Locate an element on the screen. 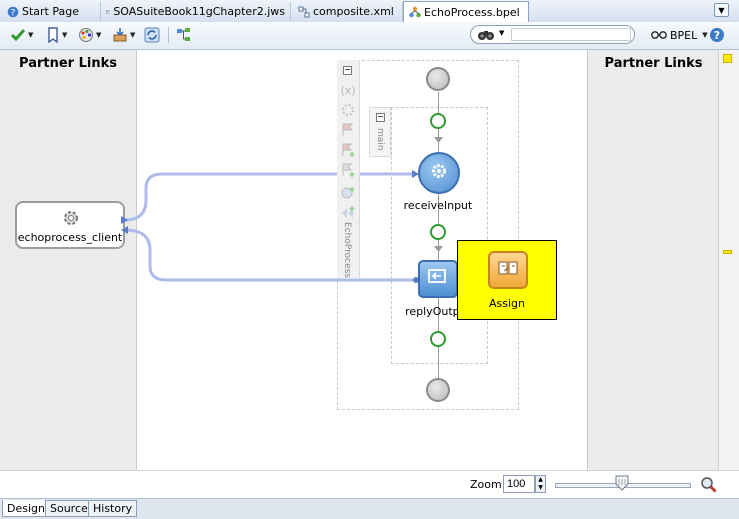 The height and width of the screenshot is (519, 739). zoom-input is located at coordinates (519, 484).